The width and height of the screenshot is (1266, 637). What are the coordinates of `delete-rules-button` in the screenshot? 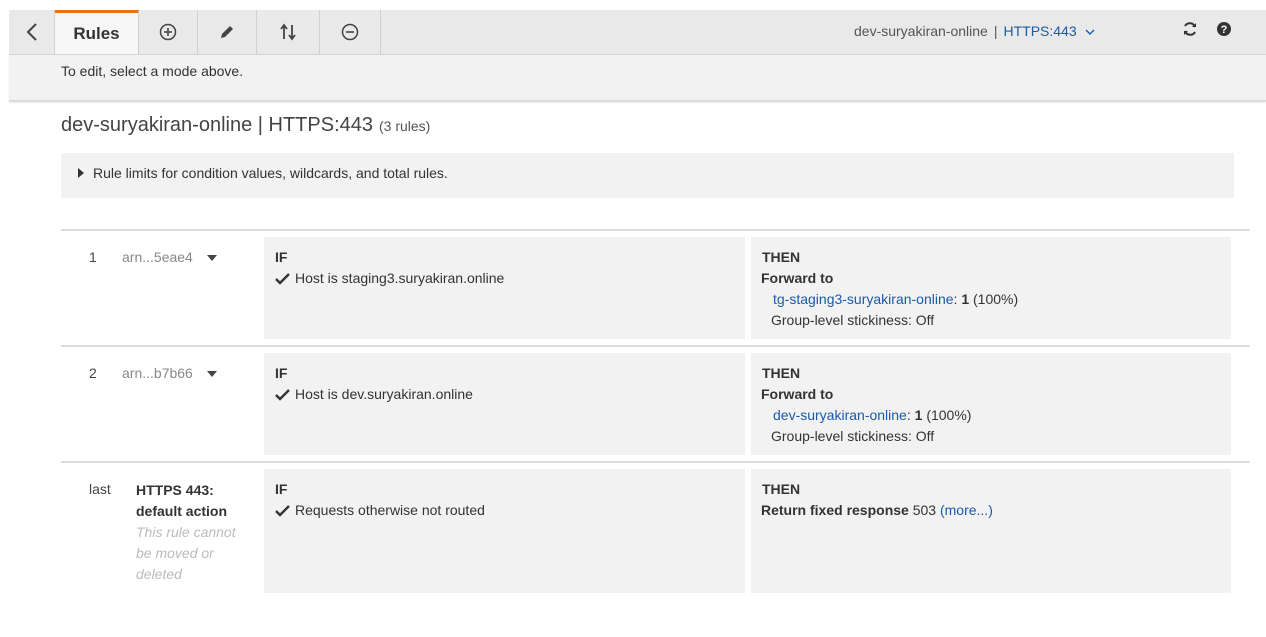 It's located at (350, 32).